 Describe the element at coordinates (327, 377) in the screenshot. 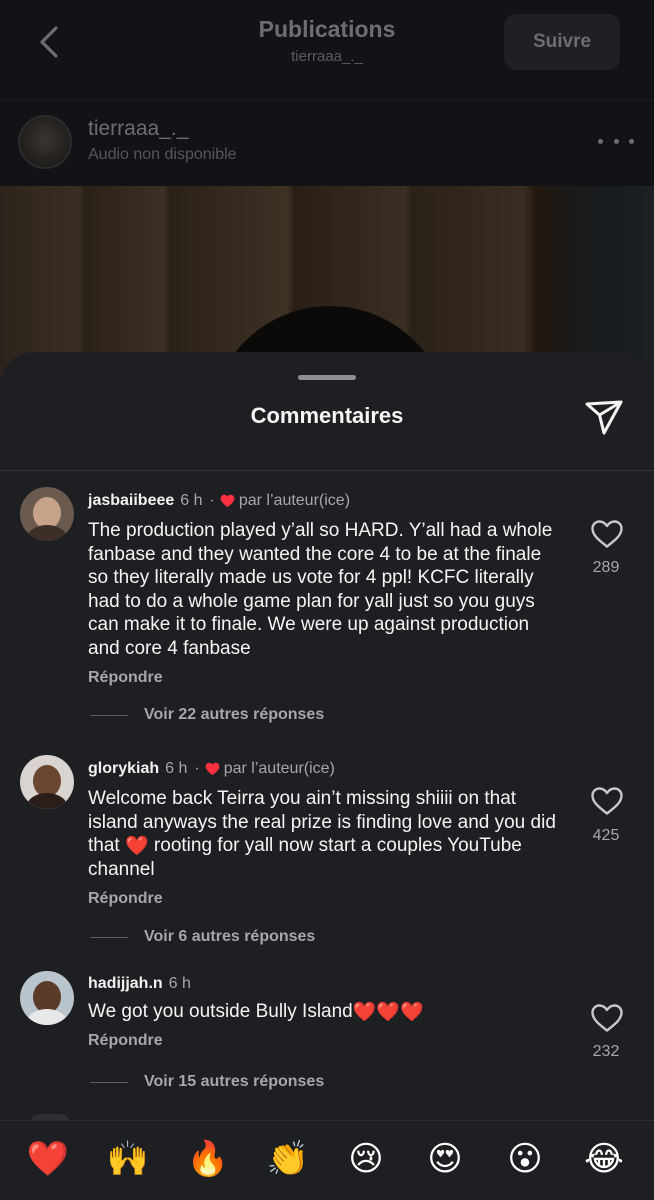

I see `sheet-grabber-handle` at that location.